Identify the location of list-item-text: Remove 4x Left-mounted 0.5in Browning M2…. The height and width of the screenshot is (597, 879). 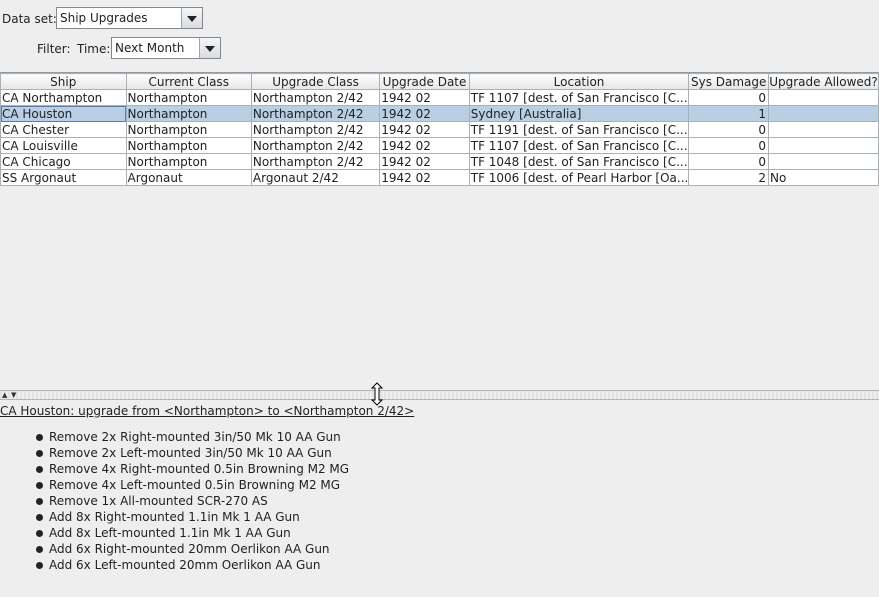
(195, 485).